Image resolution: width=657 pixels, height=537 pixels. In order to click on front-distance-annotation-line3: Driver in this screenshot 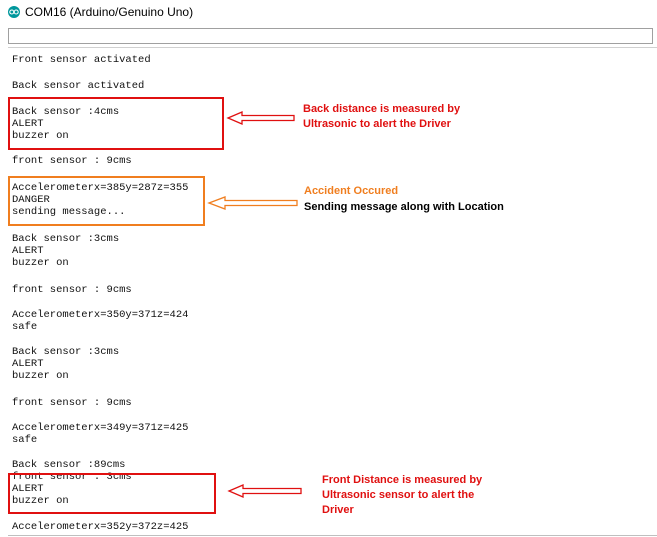, I will do `click(338, 510)`.